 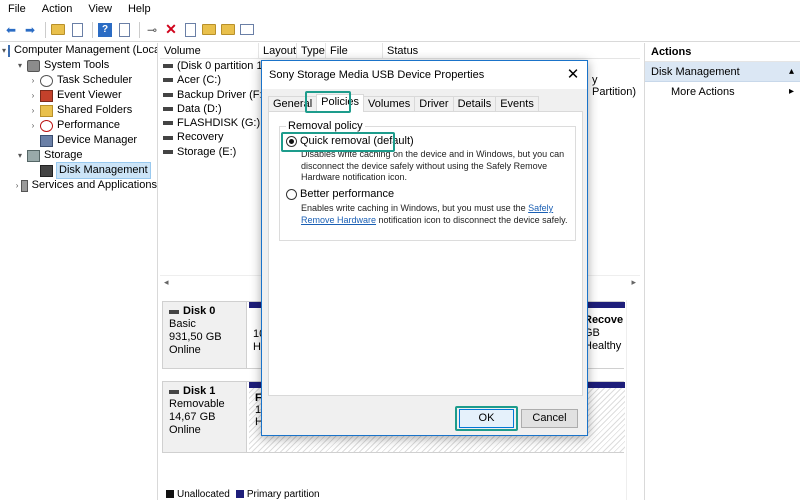 What do you see at coordinates (222, 66) in the screenshot?
I see `volume-name: (Disk 0 partition 1)` at bounding box center [222, 66].